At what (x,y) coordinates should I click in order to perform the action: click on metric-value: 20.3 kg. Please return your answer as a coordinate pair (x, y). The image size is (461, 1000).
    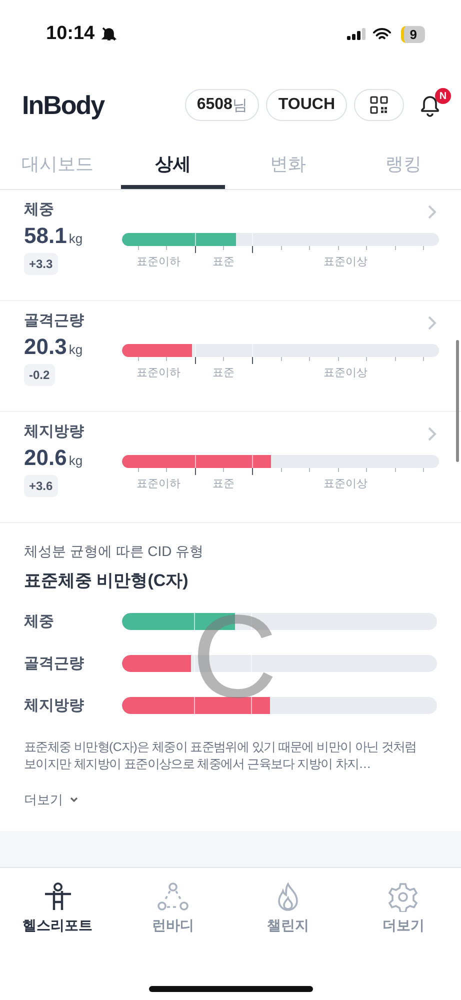
    Looking at the image, I should click on (53, 347).